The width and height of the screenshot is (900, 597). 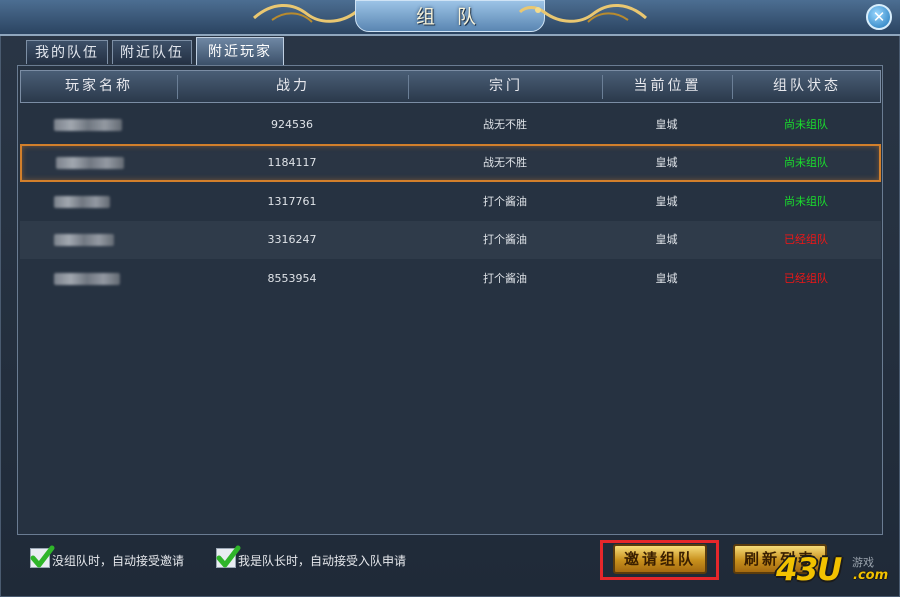 I want to click on player-power: 1184117, so click(x=292, y=162).